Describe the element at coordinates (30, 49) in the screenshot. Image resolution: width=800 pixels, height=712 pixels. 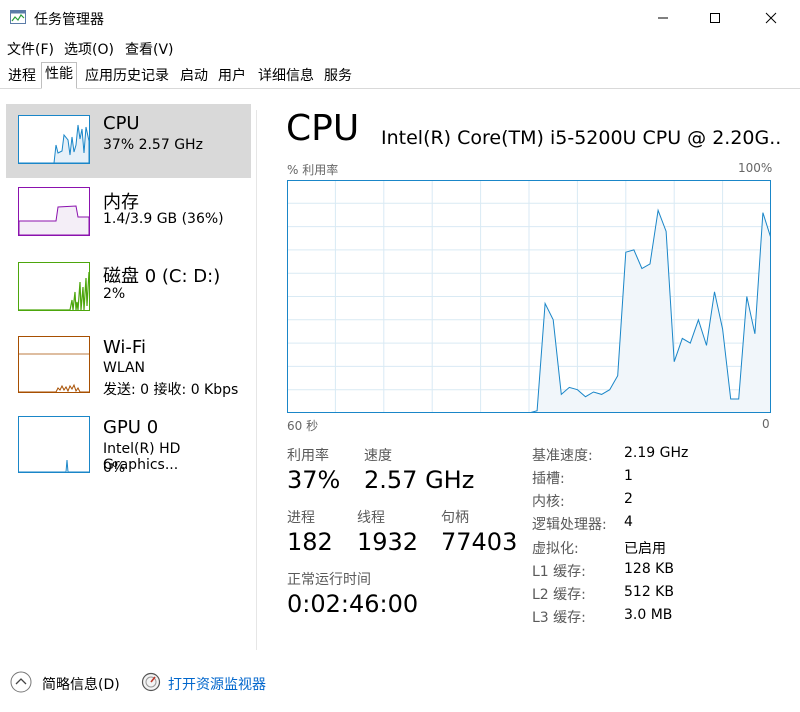
I see `menu-file: 文件(F)` at that location.